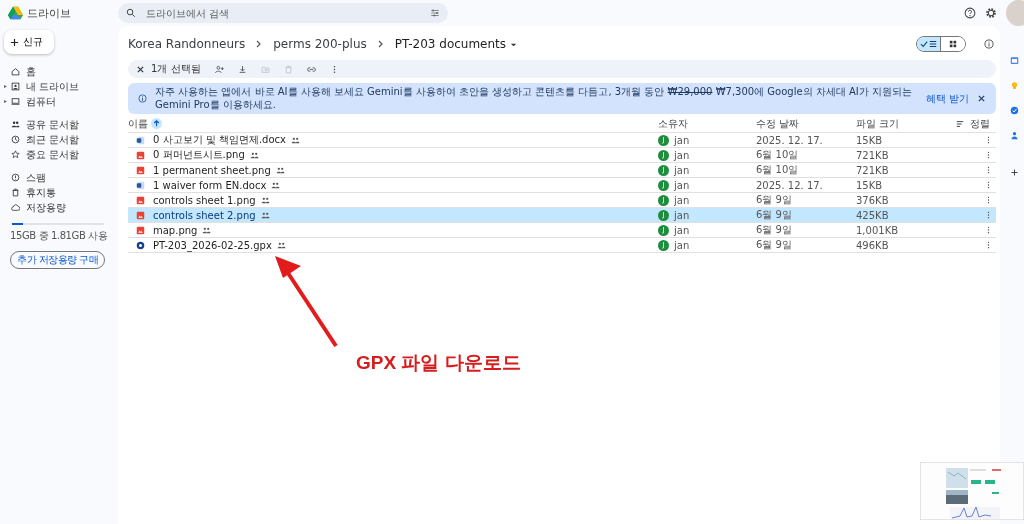 Image resolution: width=1024 pixels, height=524 pixels. I want to click on file-name: PT-203_2026-02-25.gpx, so click(212, 245).